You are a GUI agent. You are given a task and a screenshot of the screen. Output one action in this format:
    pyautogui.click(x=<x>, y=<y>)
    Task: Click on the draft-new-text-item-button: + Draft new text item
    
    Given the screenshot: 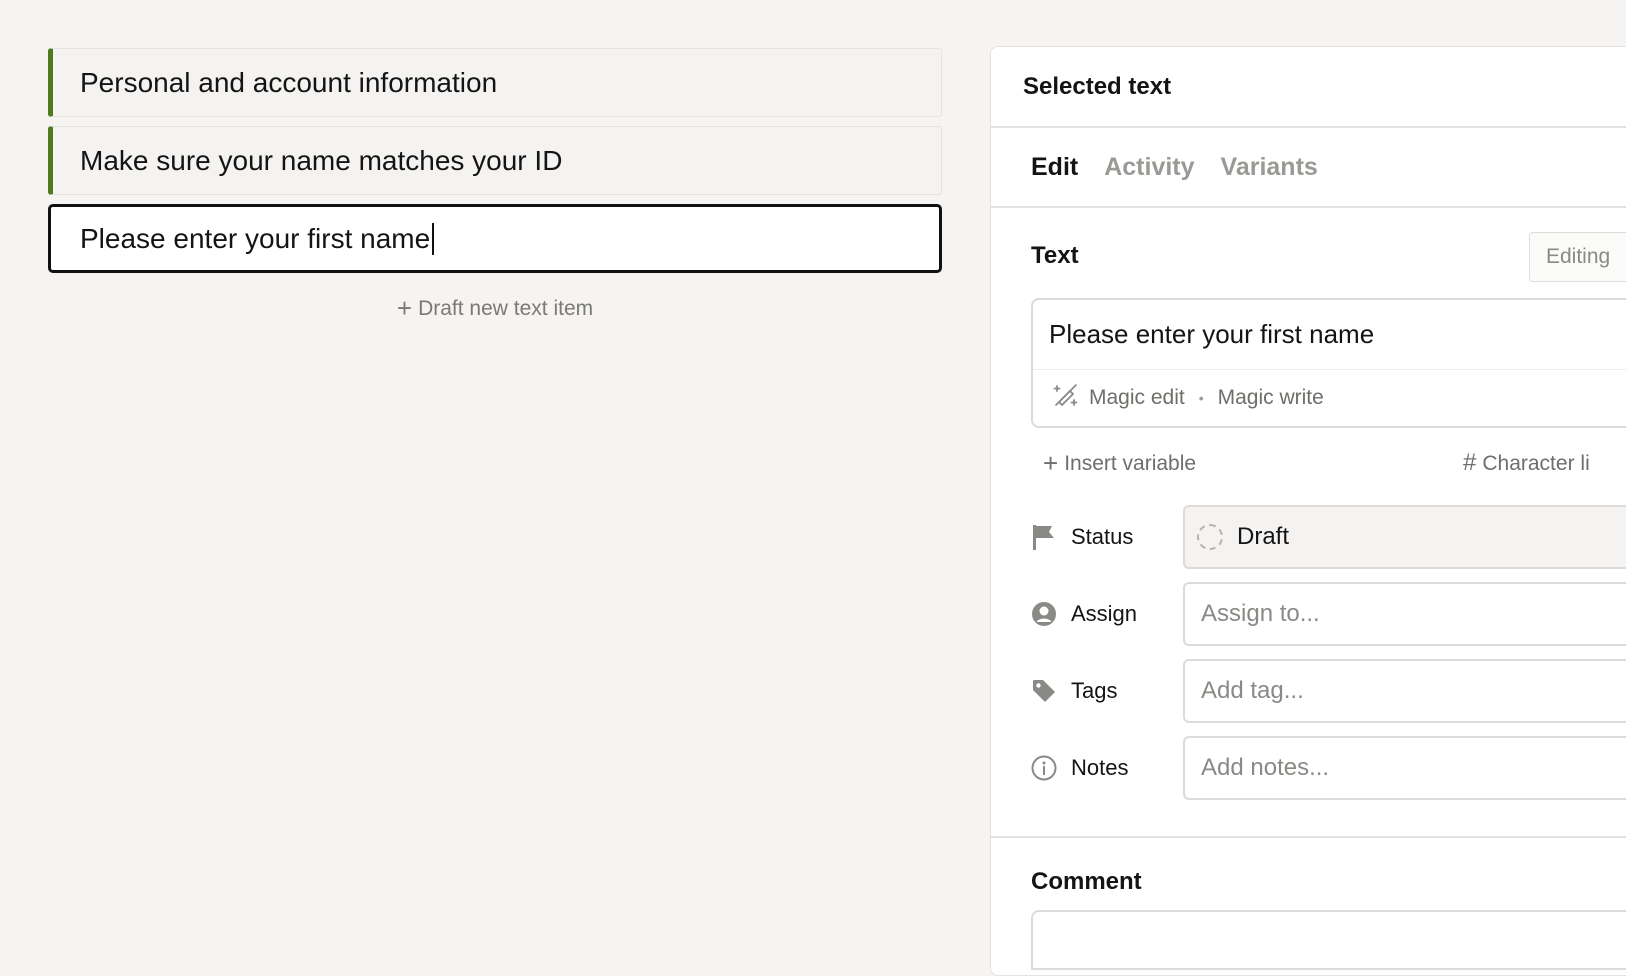 What is the action you would take?
    pyautogui.click(x=495, y=308)
    